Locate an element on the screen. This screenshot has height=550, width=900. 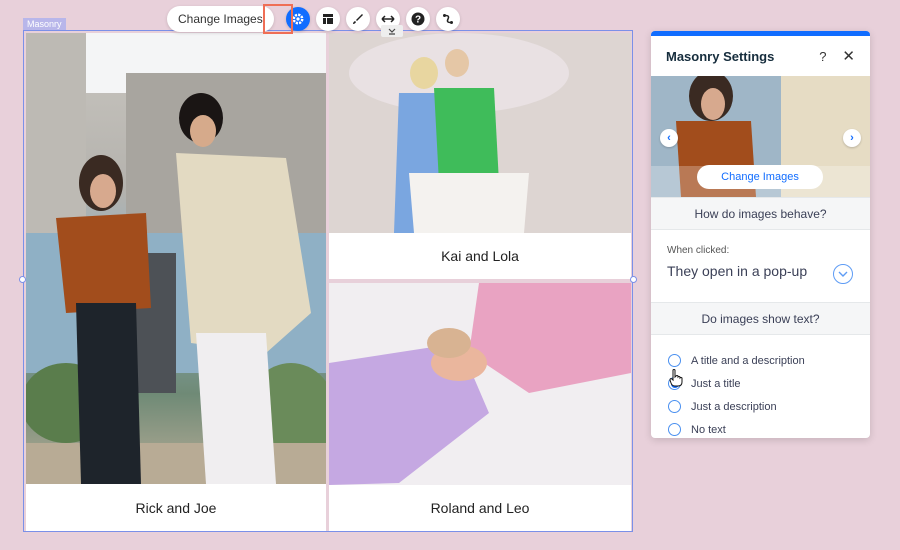
next-image-button: › is located at coordinates (852, 138).